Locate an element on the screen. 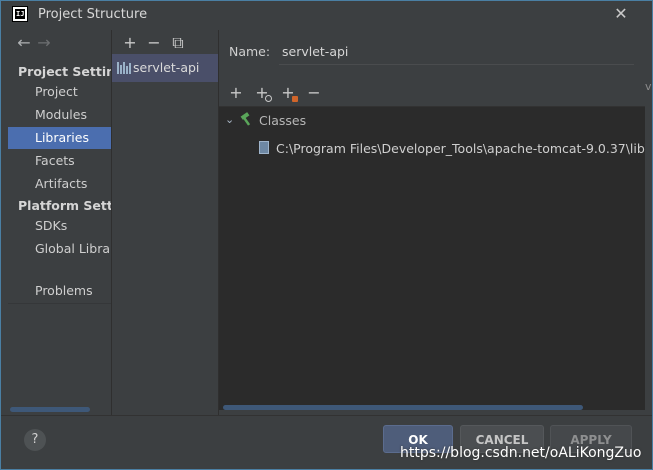  nav-arrows: ← → is located at coordinates (34, 43).